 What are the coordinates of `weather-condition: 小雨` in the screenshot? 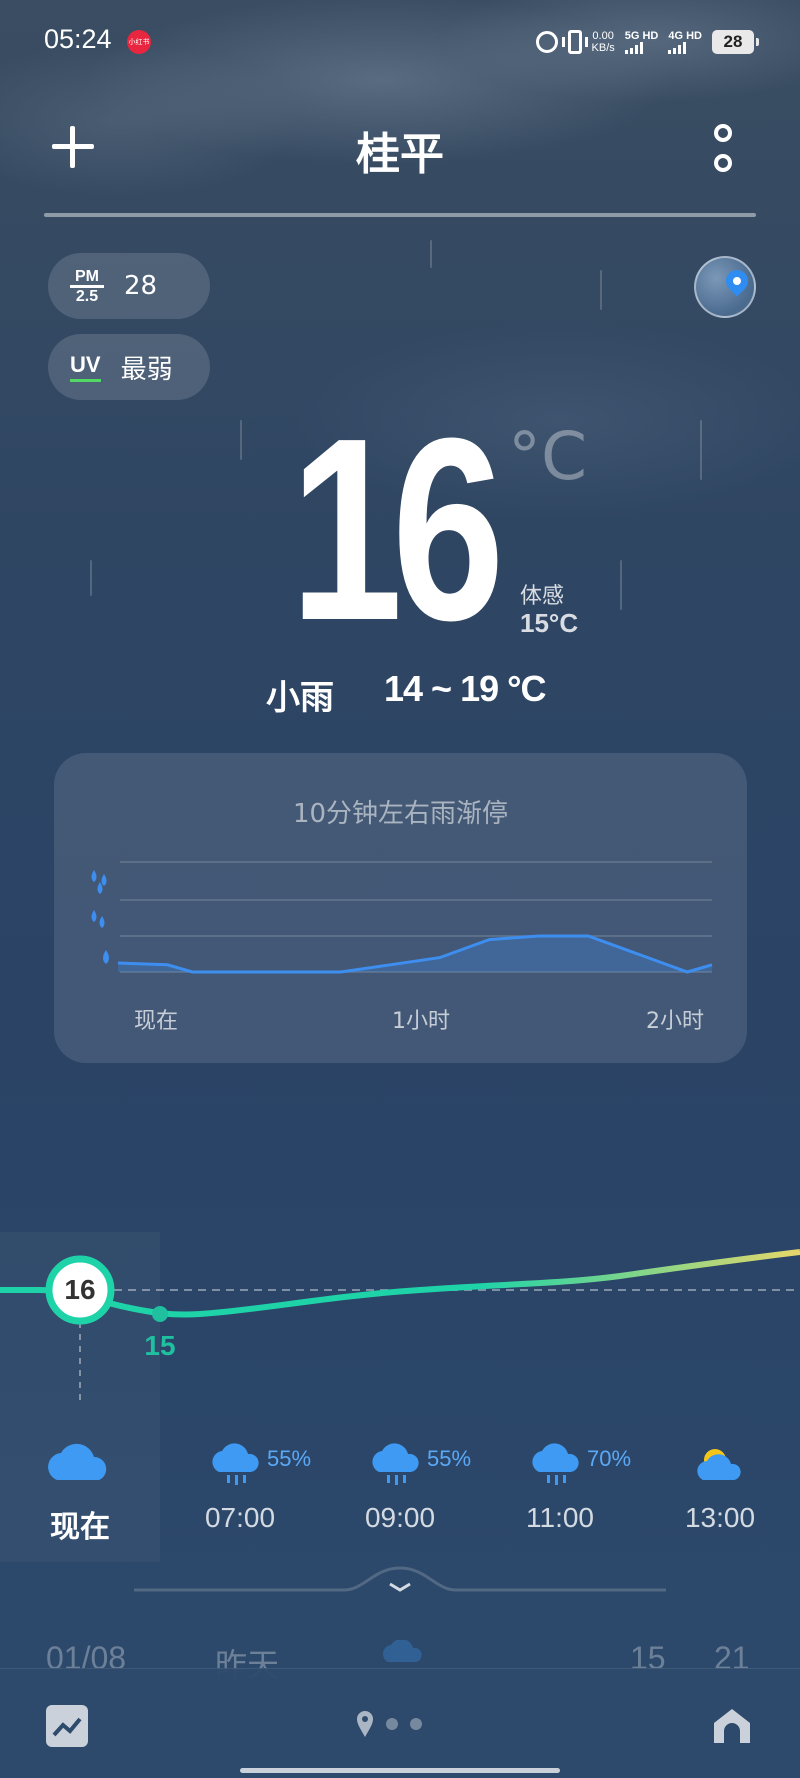 It's located at (300, 698).